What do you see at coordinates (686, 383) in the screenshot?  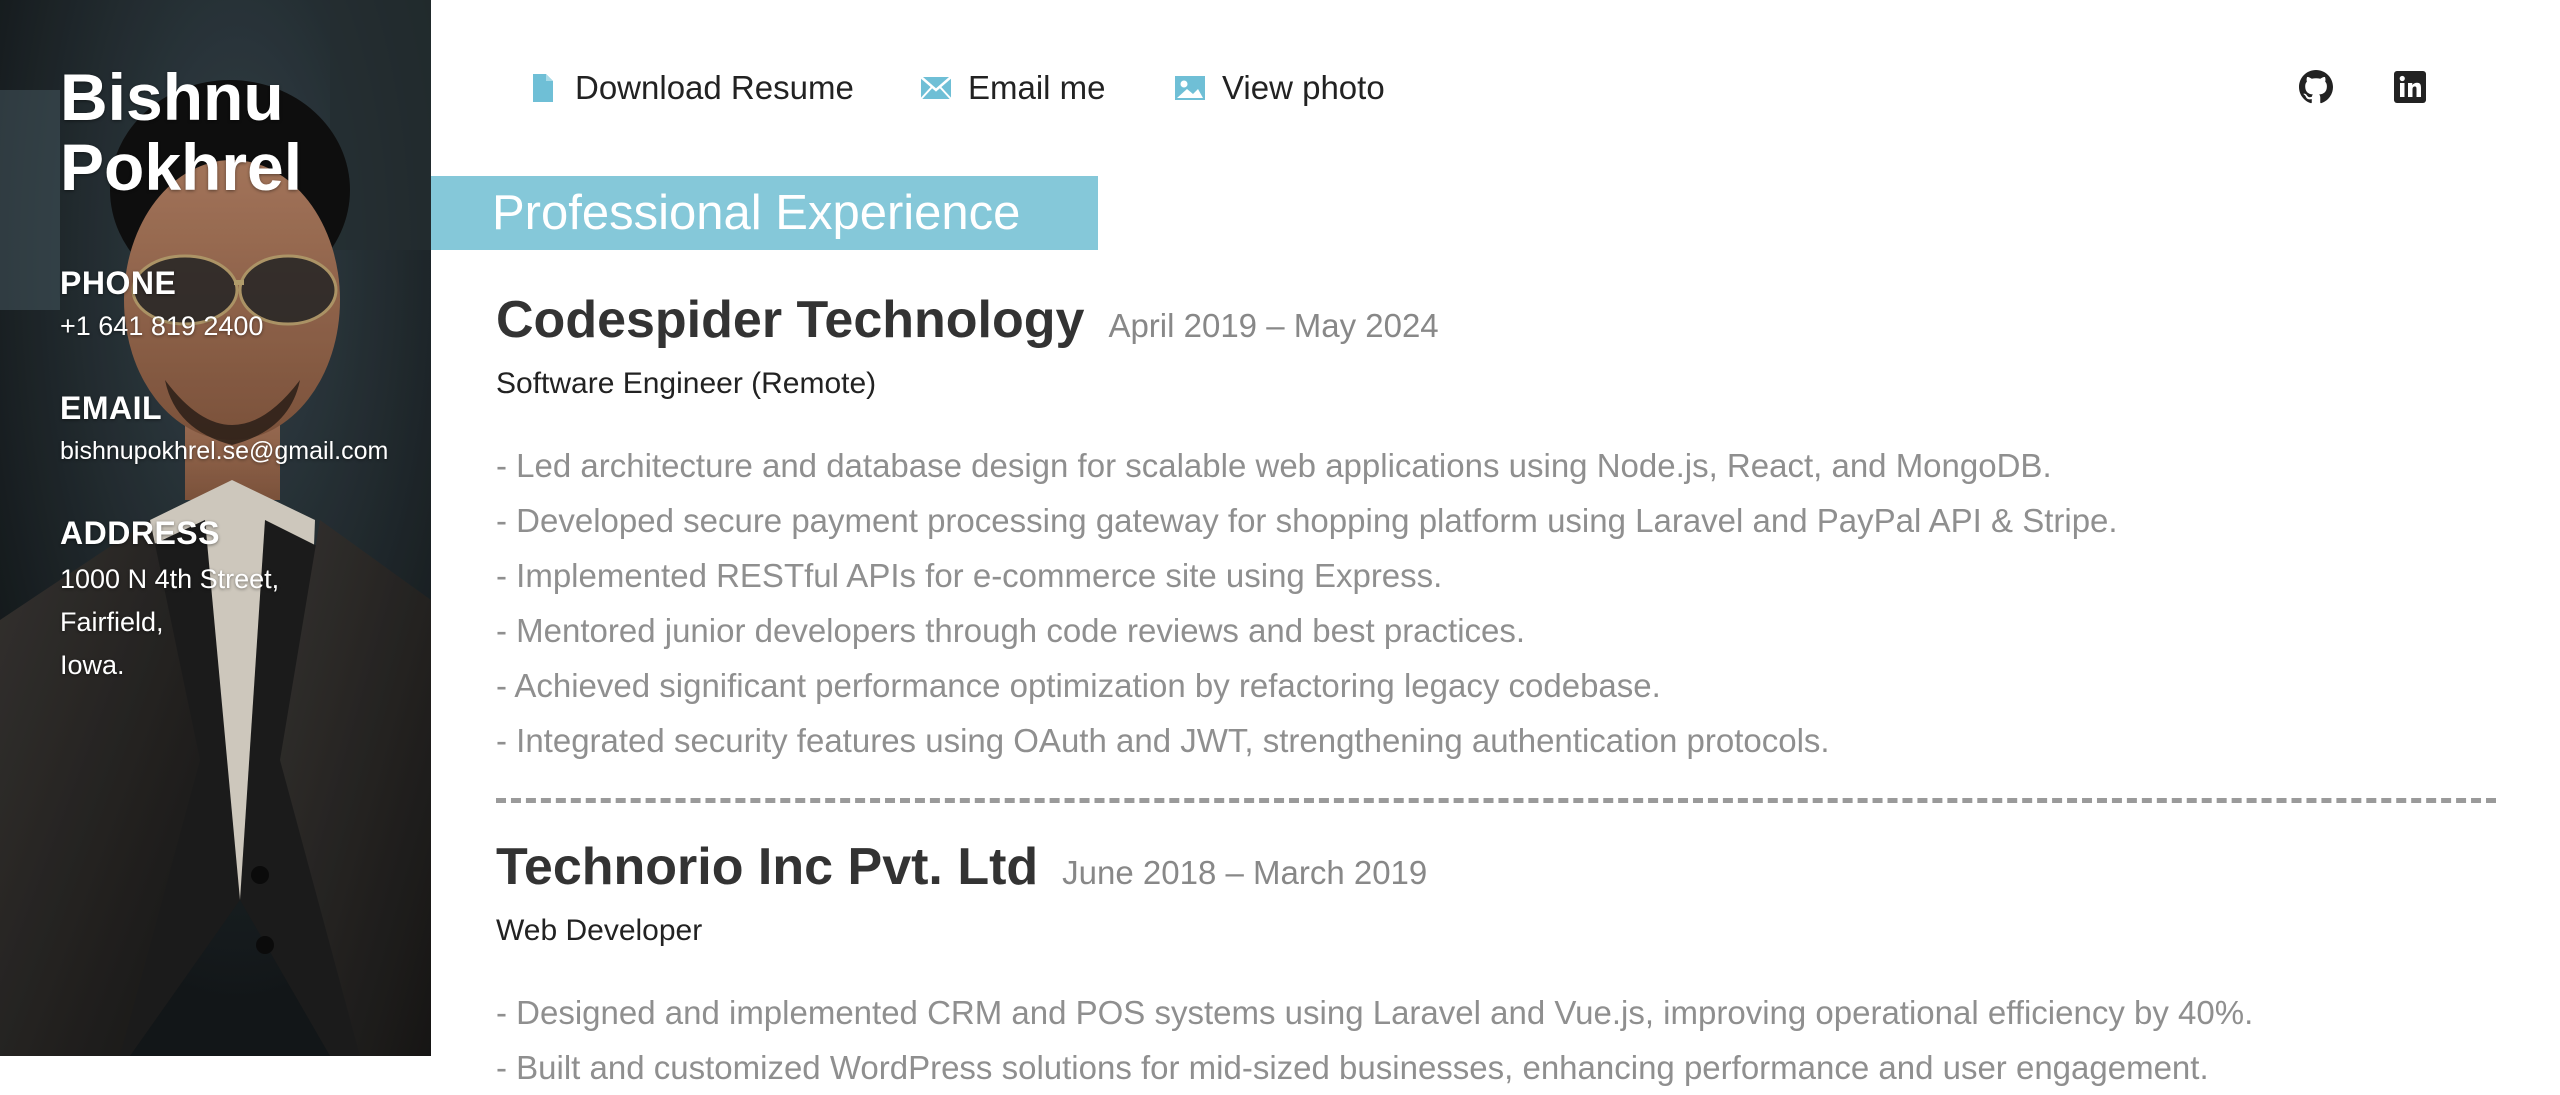 I see `job-role: Software Engineer (Remote)` at bounding box center [686, 383].